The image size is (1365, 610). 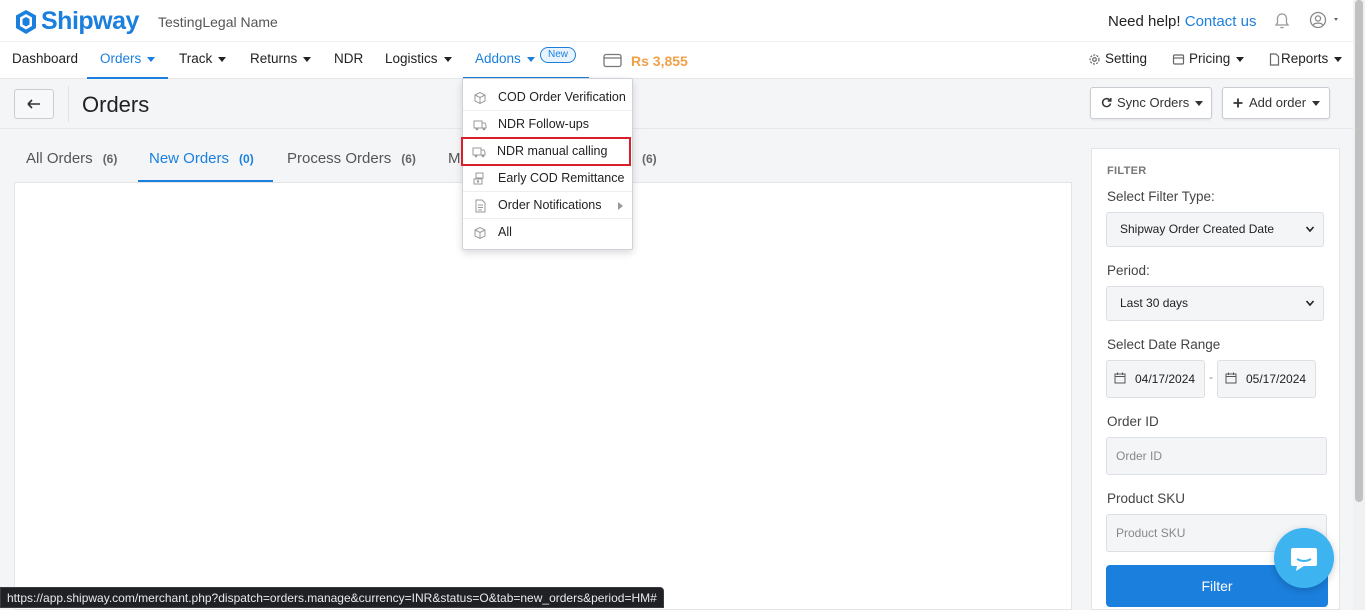 I want to click on nav-ndr: NDR, so click(x=348, y=60).